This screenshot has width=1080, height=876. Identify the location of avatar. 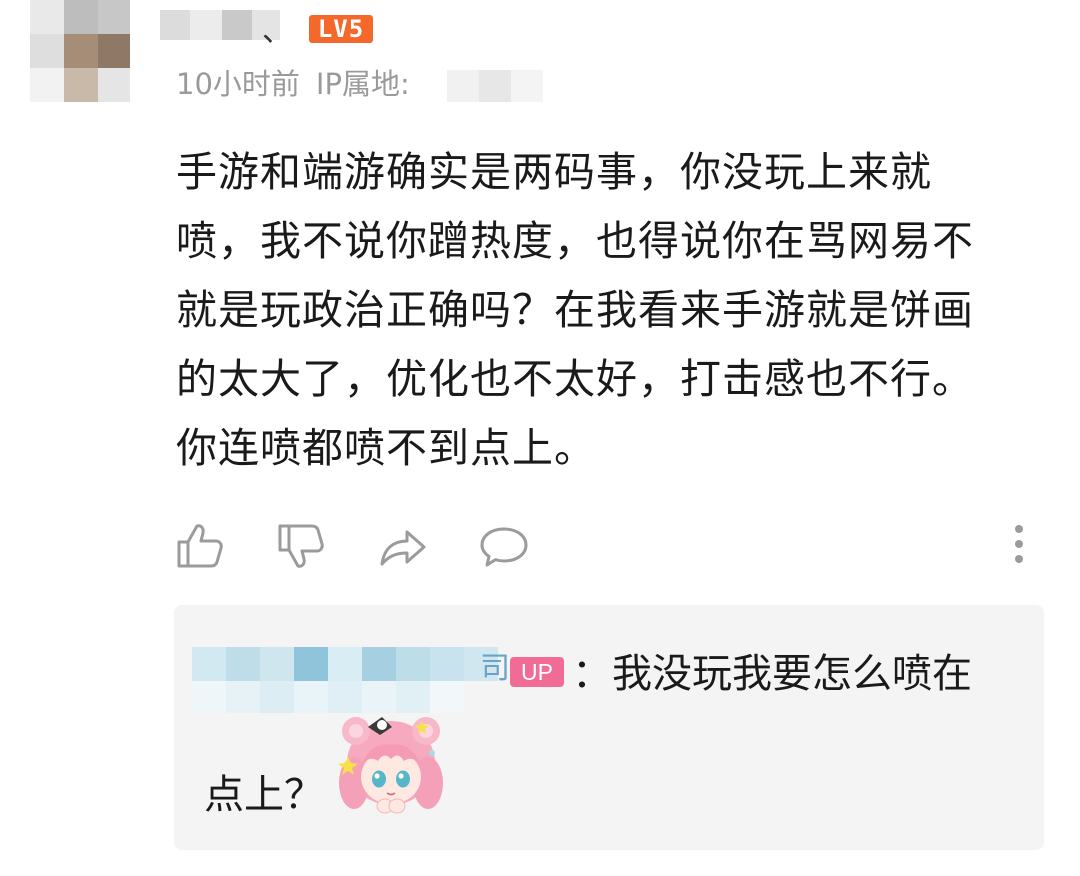
(80, 51).